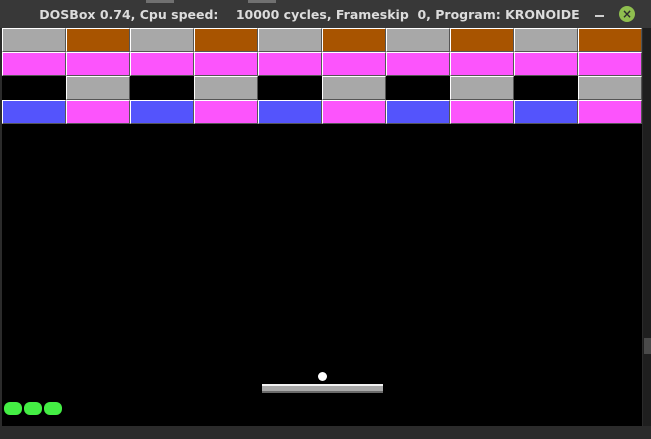 The width and height of the screenshot is (651, 439). I want to click on background-window-edge, so click(647, 346).